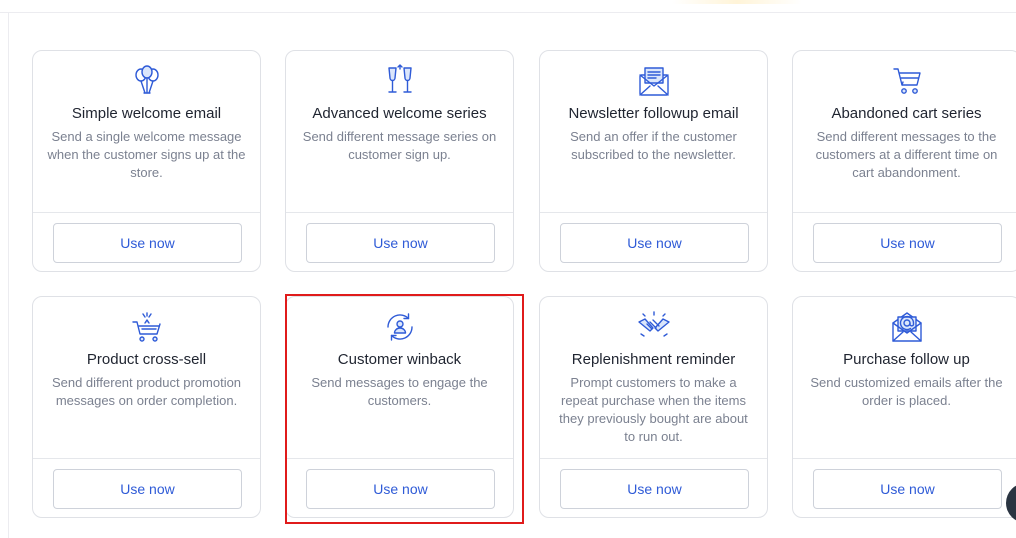  I want to click on user-refresh-icon, so click(400, 327).